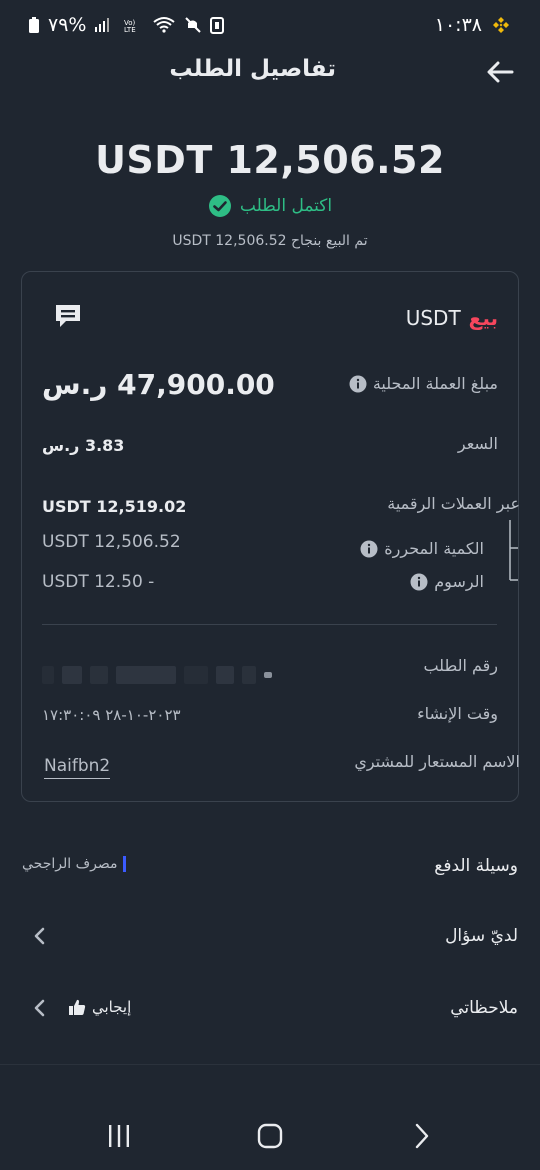  I want to click on fees-label: الرسوم, so click(447, 581).